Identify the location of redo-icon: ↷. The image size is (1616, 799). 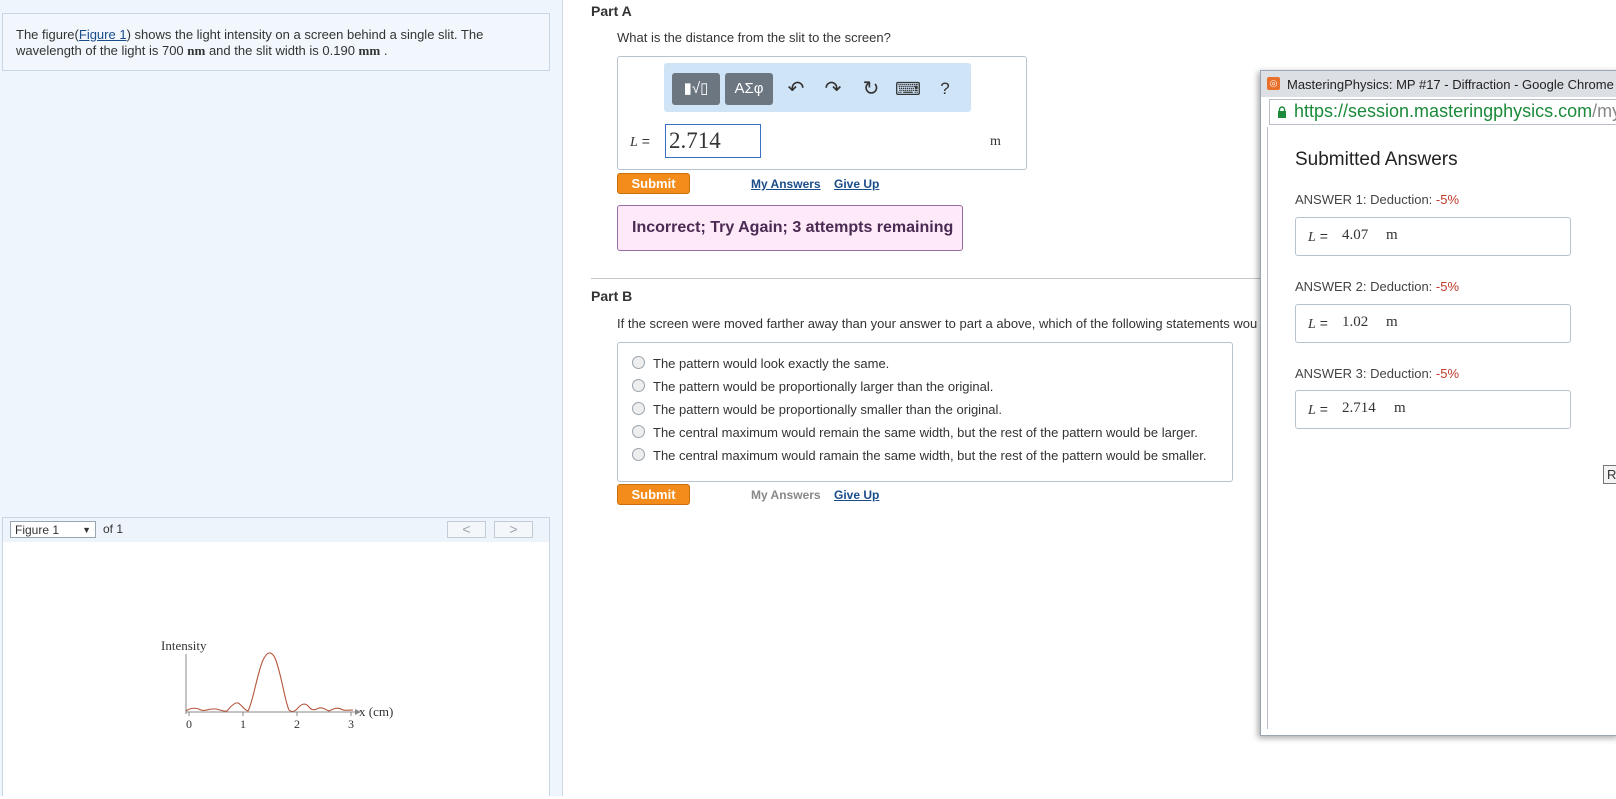
(833, 89).